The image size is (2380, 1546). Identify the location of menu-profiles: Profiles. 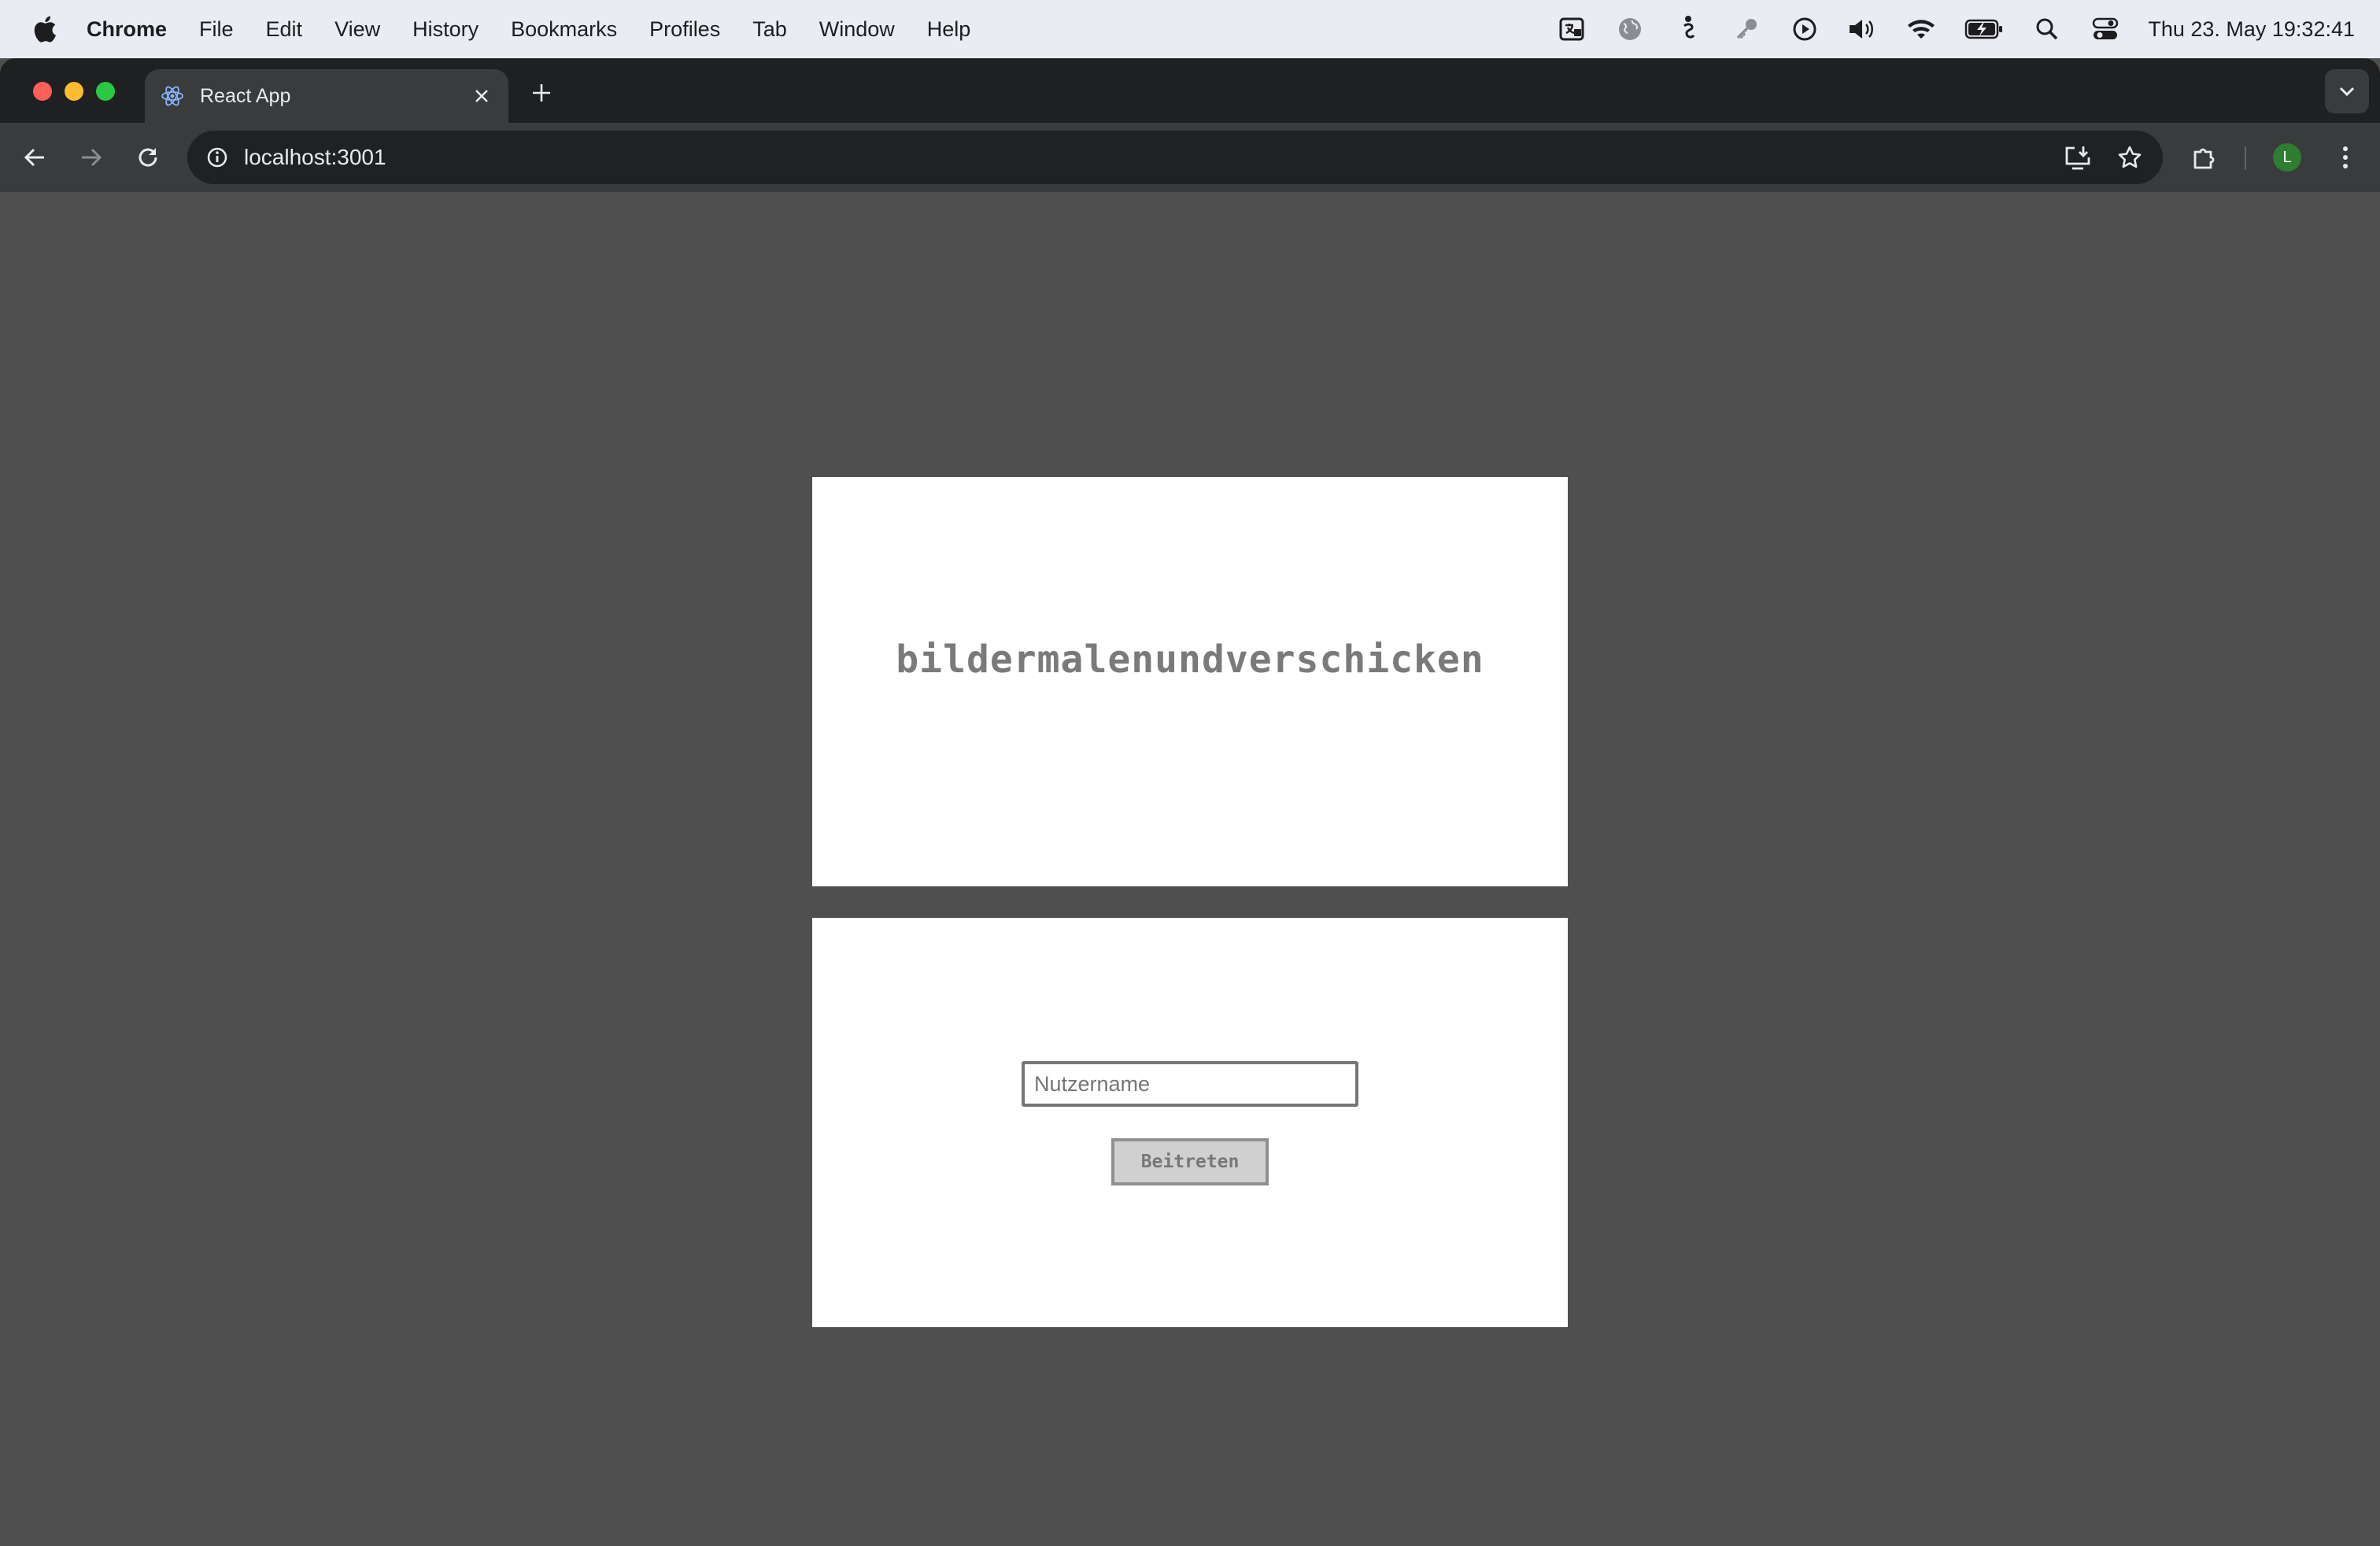
(684, 29).